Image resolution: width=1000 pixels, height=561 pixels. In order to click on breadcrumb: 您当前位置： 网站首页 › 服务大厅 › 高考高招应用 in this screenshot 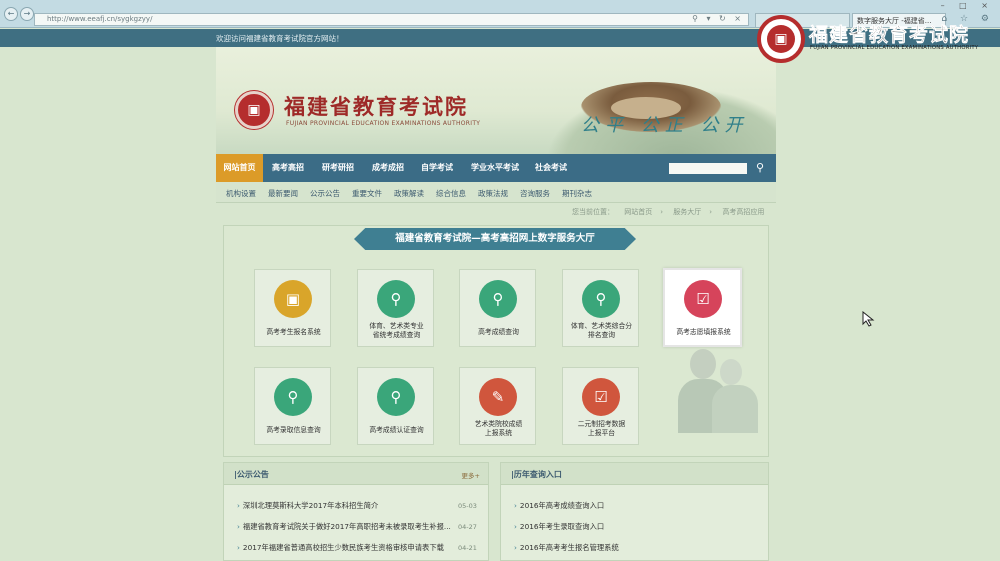, I will do `click(672, 212)`.